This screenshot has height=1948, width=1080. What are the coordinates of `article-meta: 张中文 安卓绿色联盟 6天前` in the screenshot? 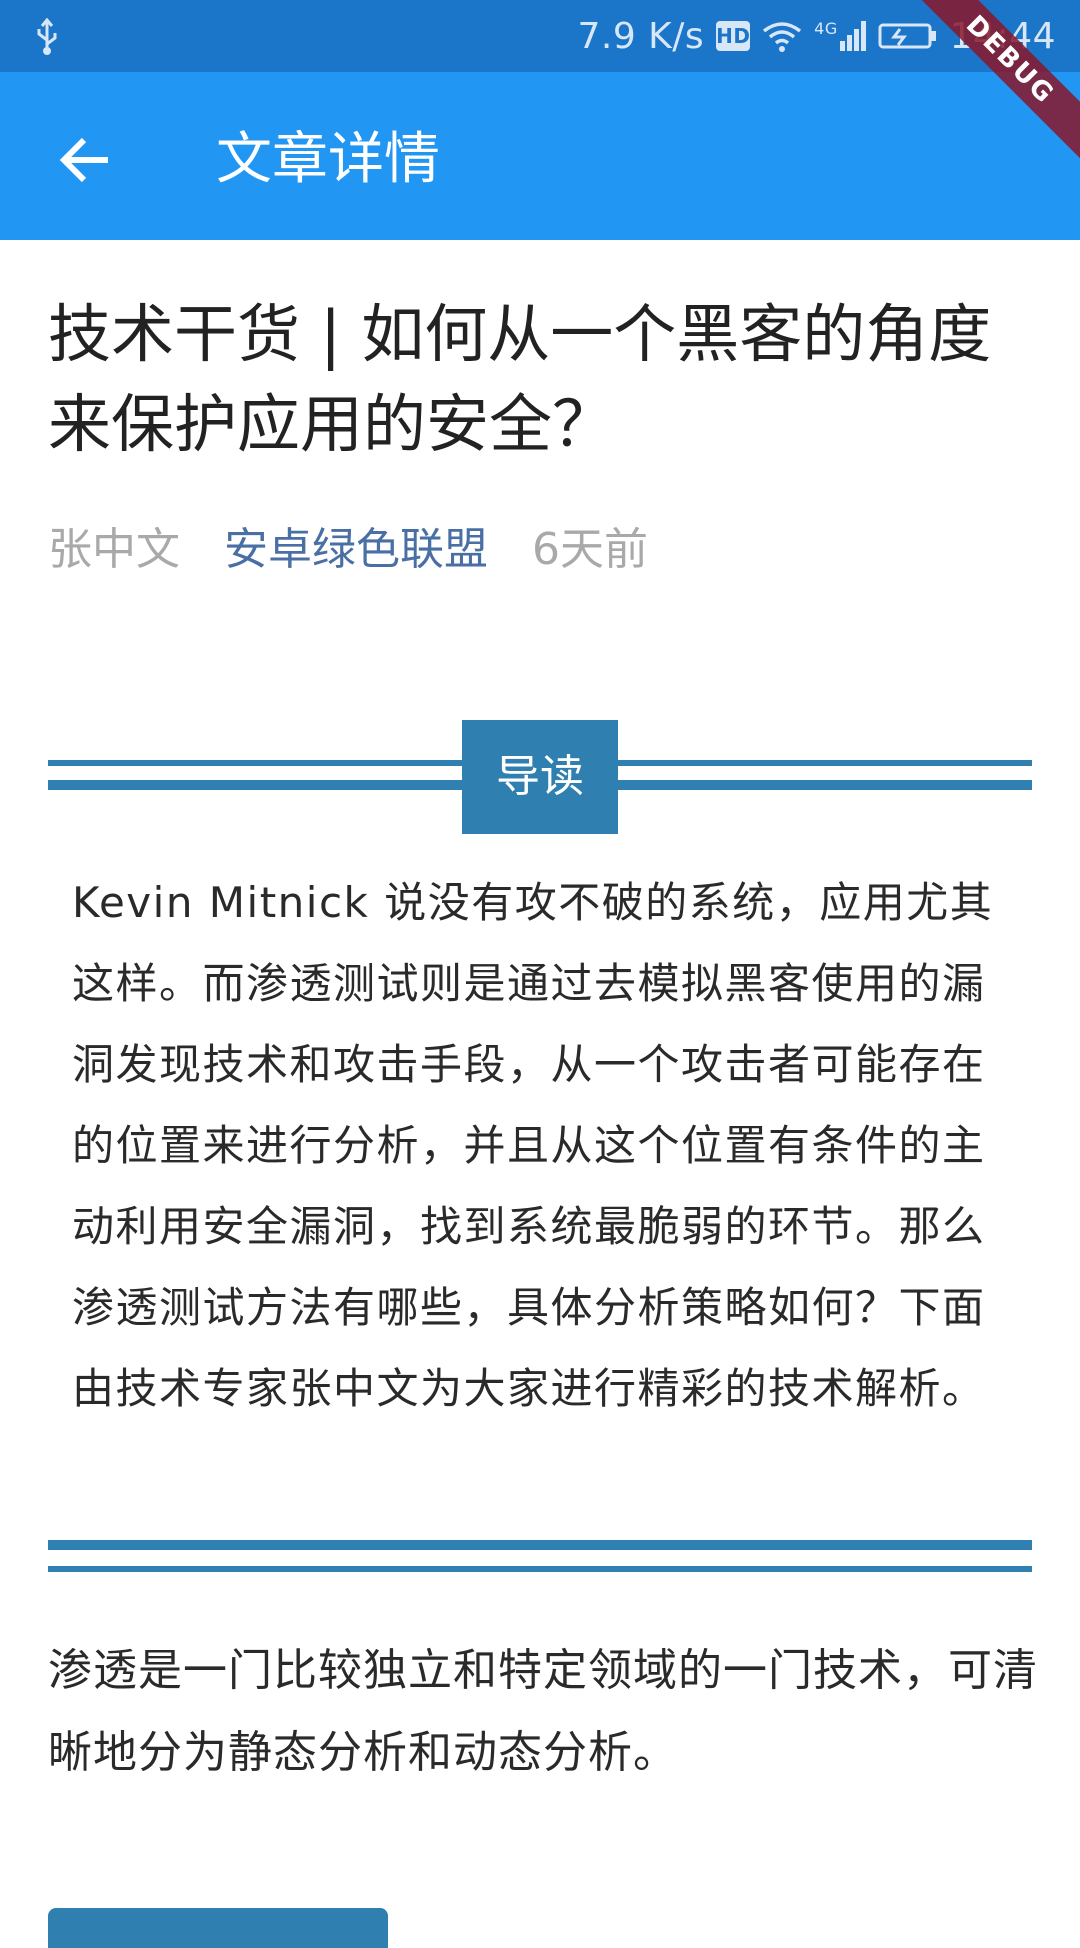 It's located at (363, 550).